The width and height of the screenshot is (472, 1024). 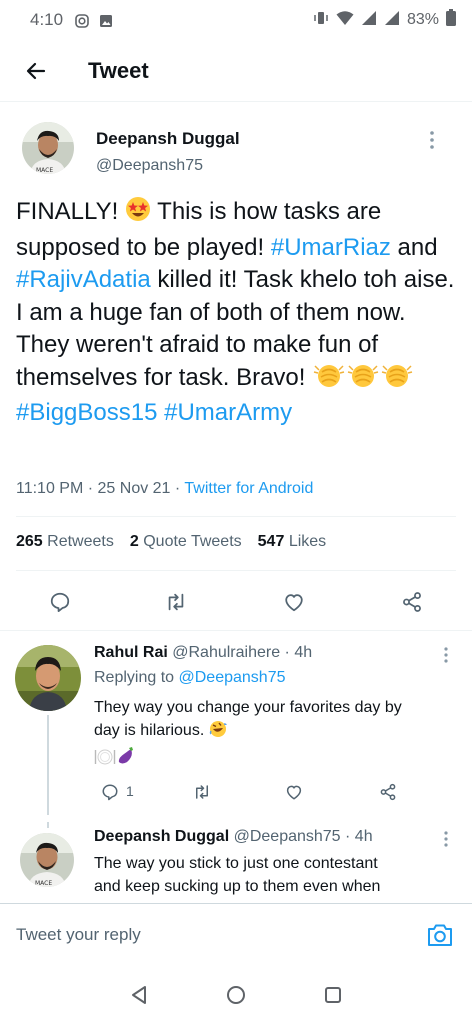 What do you see at coordinates (149, 166) in the screenshot?
I see `tweet-author-handle: @Deepansh75` at bounding box center [149, 166].